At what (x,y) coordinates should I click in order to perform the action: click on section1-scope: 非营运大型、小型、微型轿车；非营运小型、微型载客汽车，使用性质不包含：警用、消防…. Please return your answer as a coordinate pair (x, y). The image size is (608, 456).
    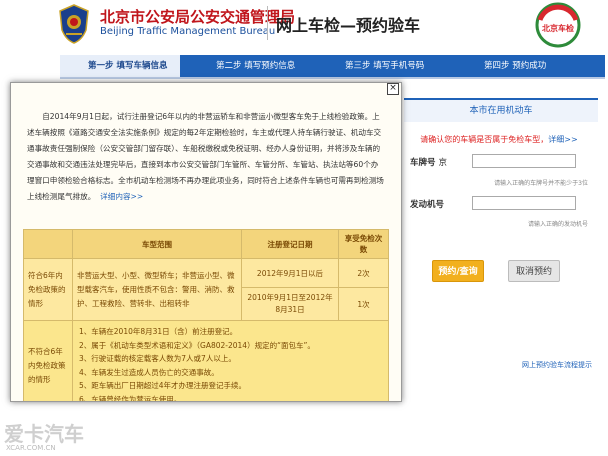
    Looking at the image, I should click on (157, 289).